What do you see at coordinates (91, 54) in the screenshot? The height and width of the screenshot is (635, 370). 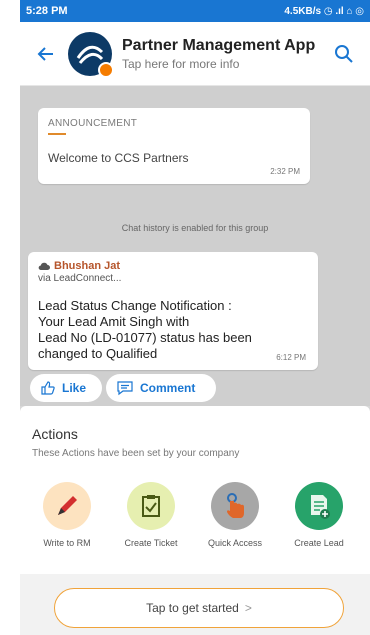 I see `app-logo` at bounding box center [91, 54].